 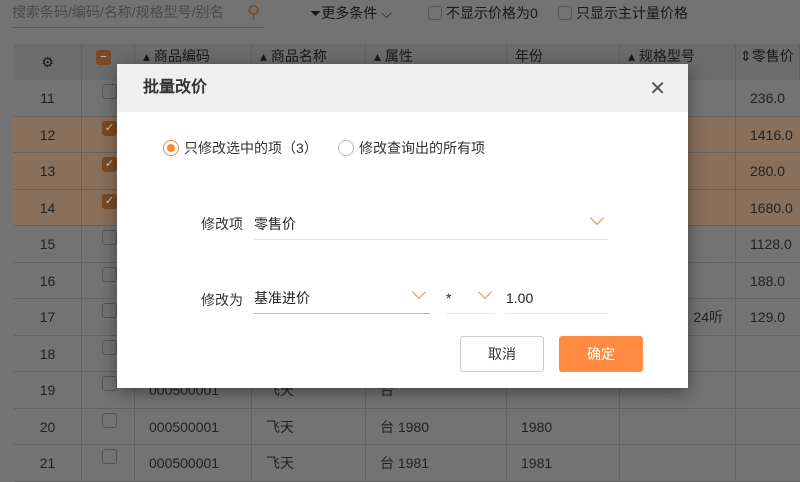 I want to click on dialog-title: 批量改价, so click(x=402, y=88).